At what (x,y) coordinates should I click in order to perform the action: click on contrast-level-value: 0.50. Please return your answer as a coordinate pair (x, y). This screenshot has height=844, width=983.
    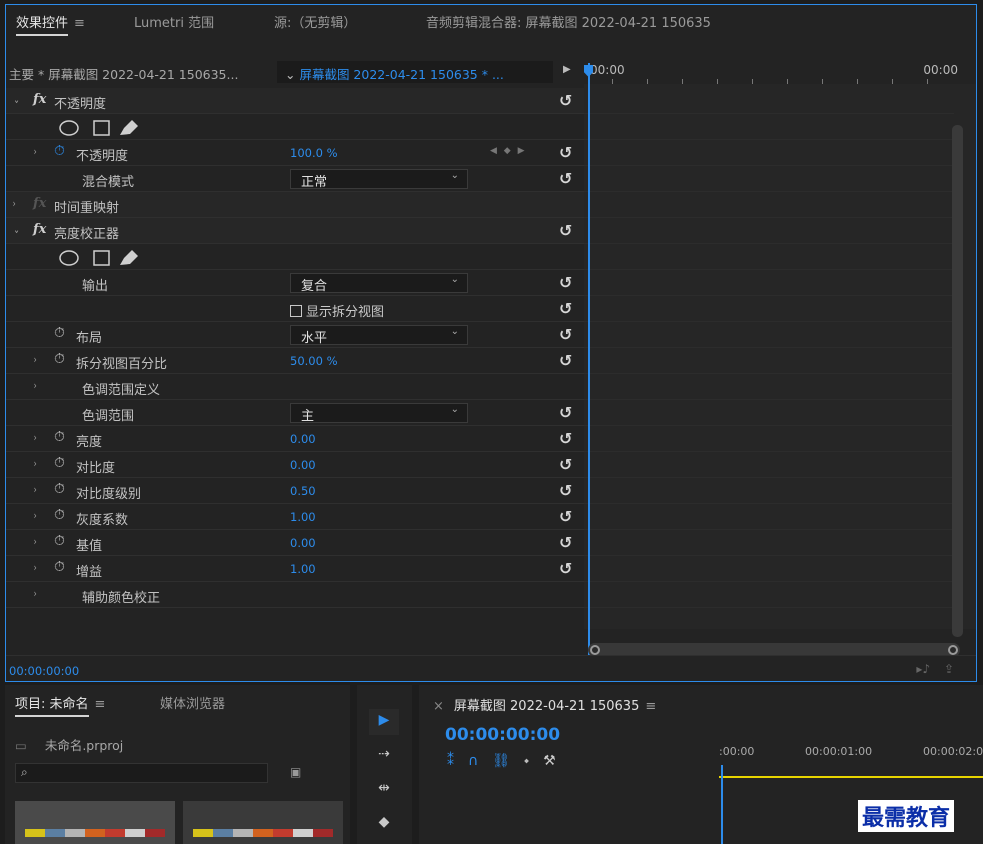
    Looking at the image, I should click on (303, 491).